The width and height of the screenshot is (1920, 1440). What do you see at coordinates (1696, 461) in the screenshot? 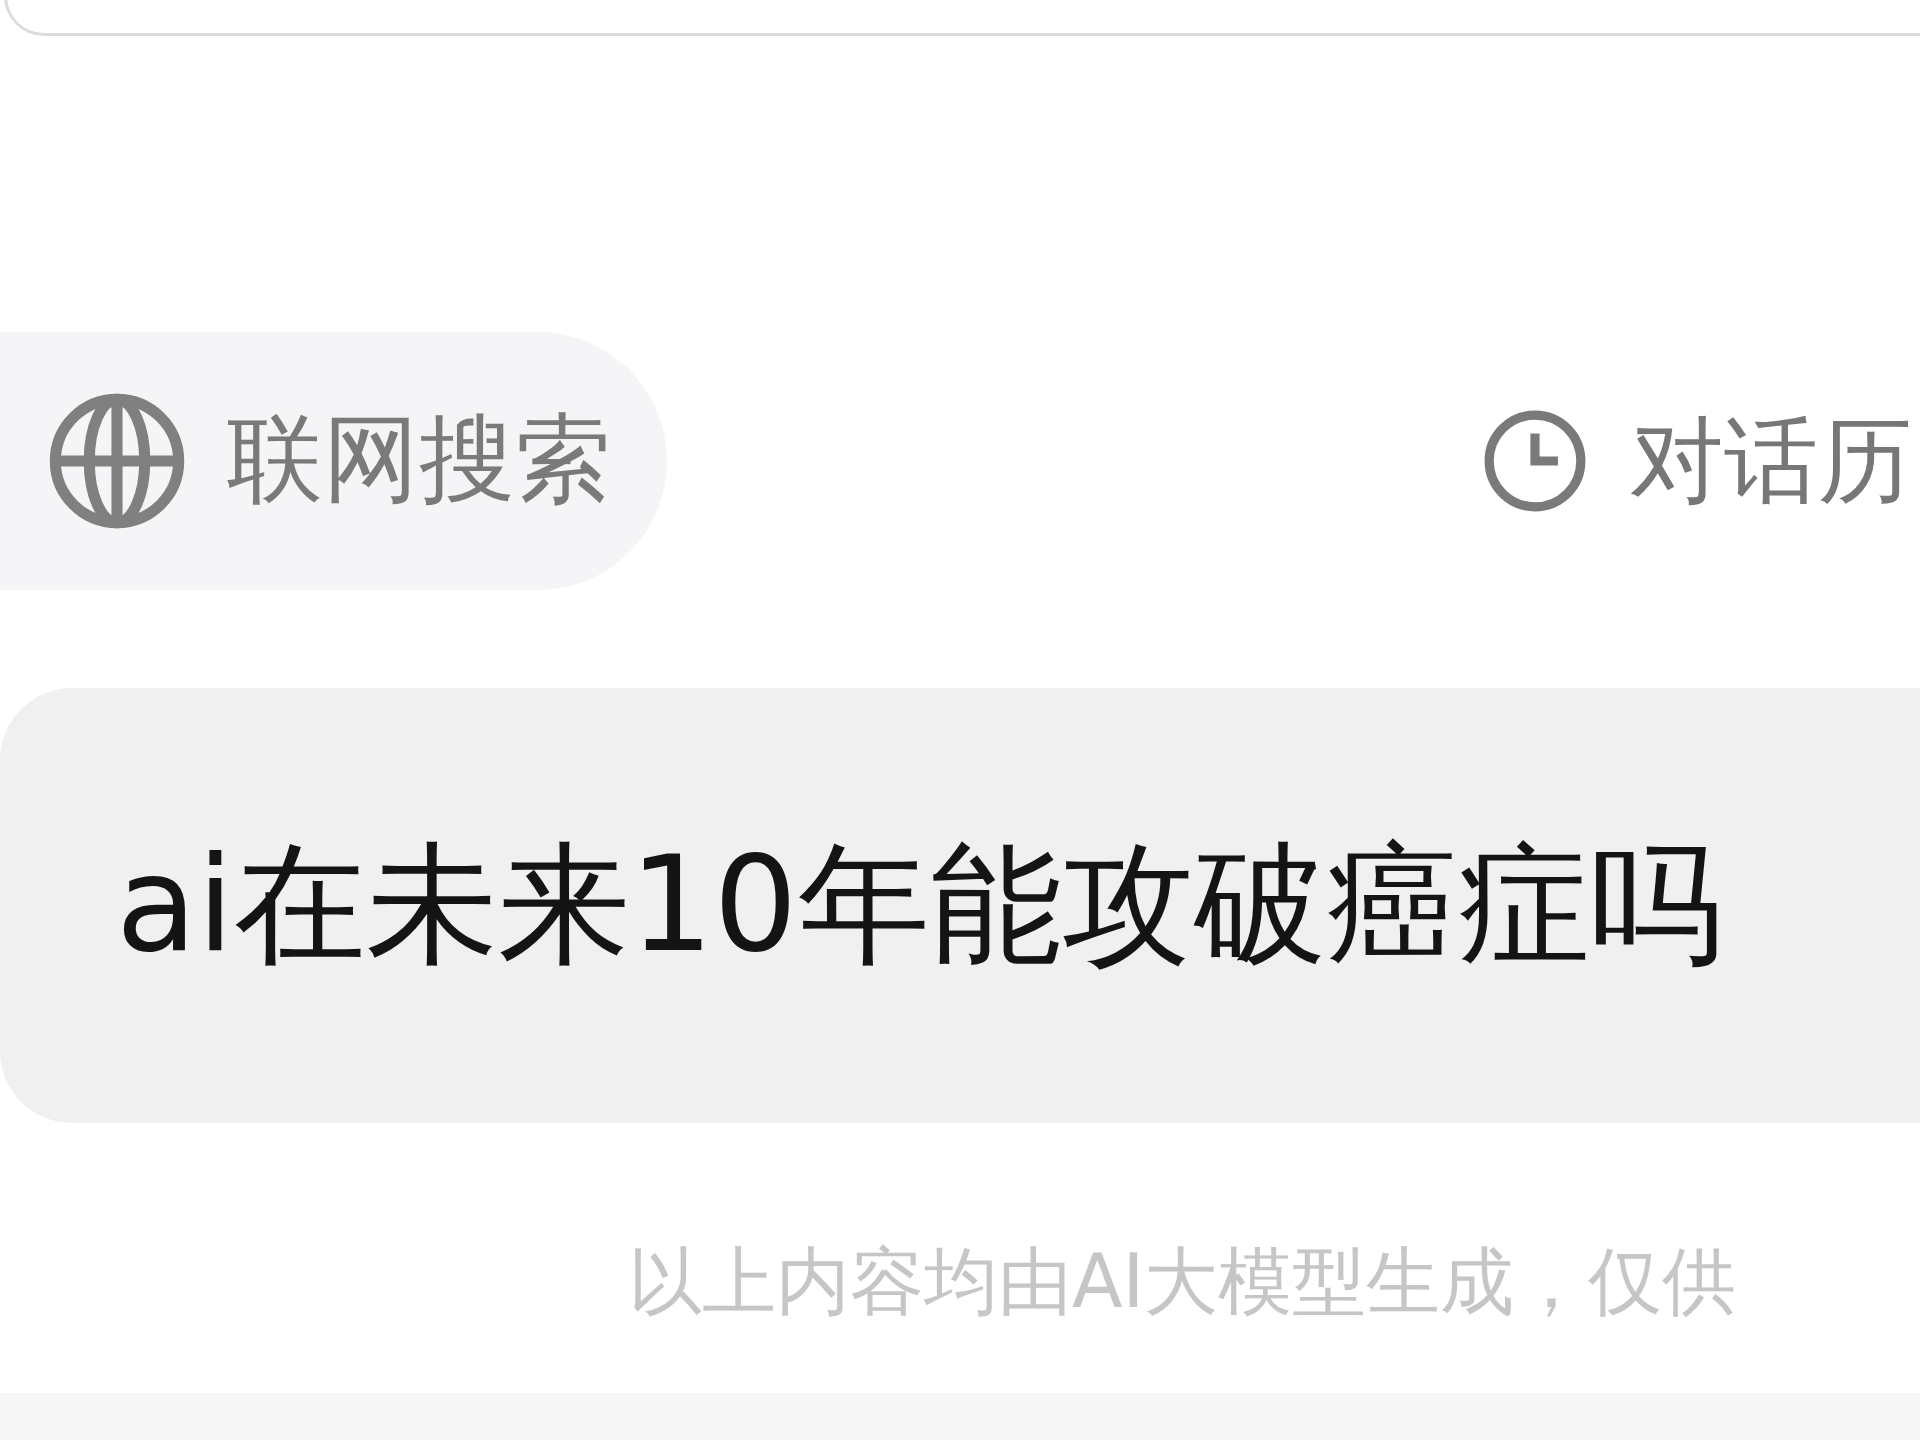
I see `history-button: 对话历` at bounding box center [1696, 461].